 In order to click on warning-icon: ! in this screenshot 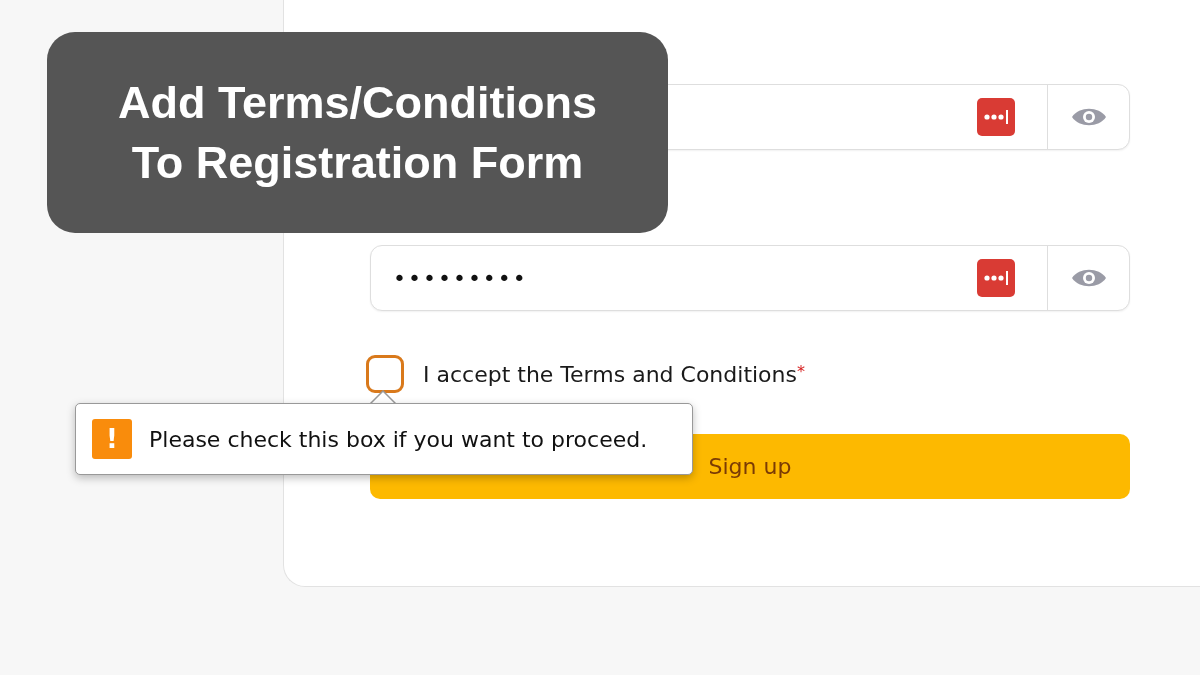, I will do `click(112, 439)`.